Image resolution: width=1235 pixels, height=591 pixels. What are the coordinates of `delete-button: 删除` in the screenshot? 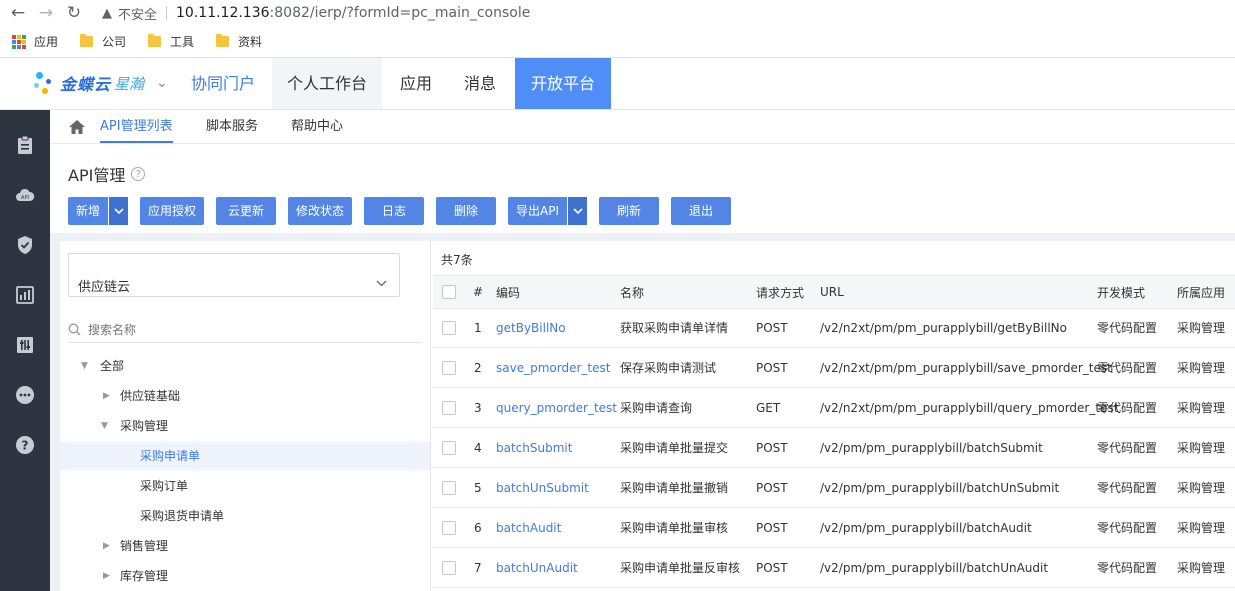 It's located at (466, 211).